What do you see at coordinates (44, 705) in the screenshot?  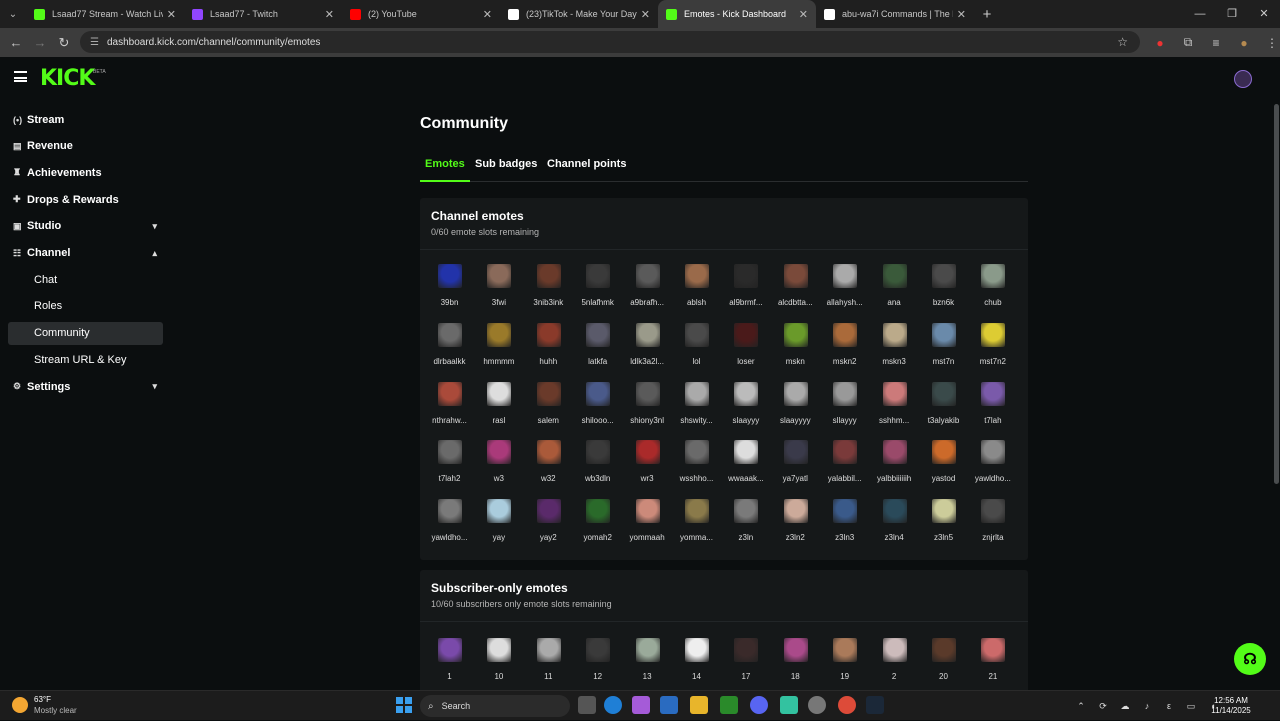 I see `weather-widget: 63°F Mostly clear` at bounding box center [44, 705].